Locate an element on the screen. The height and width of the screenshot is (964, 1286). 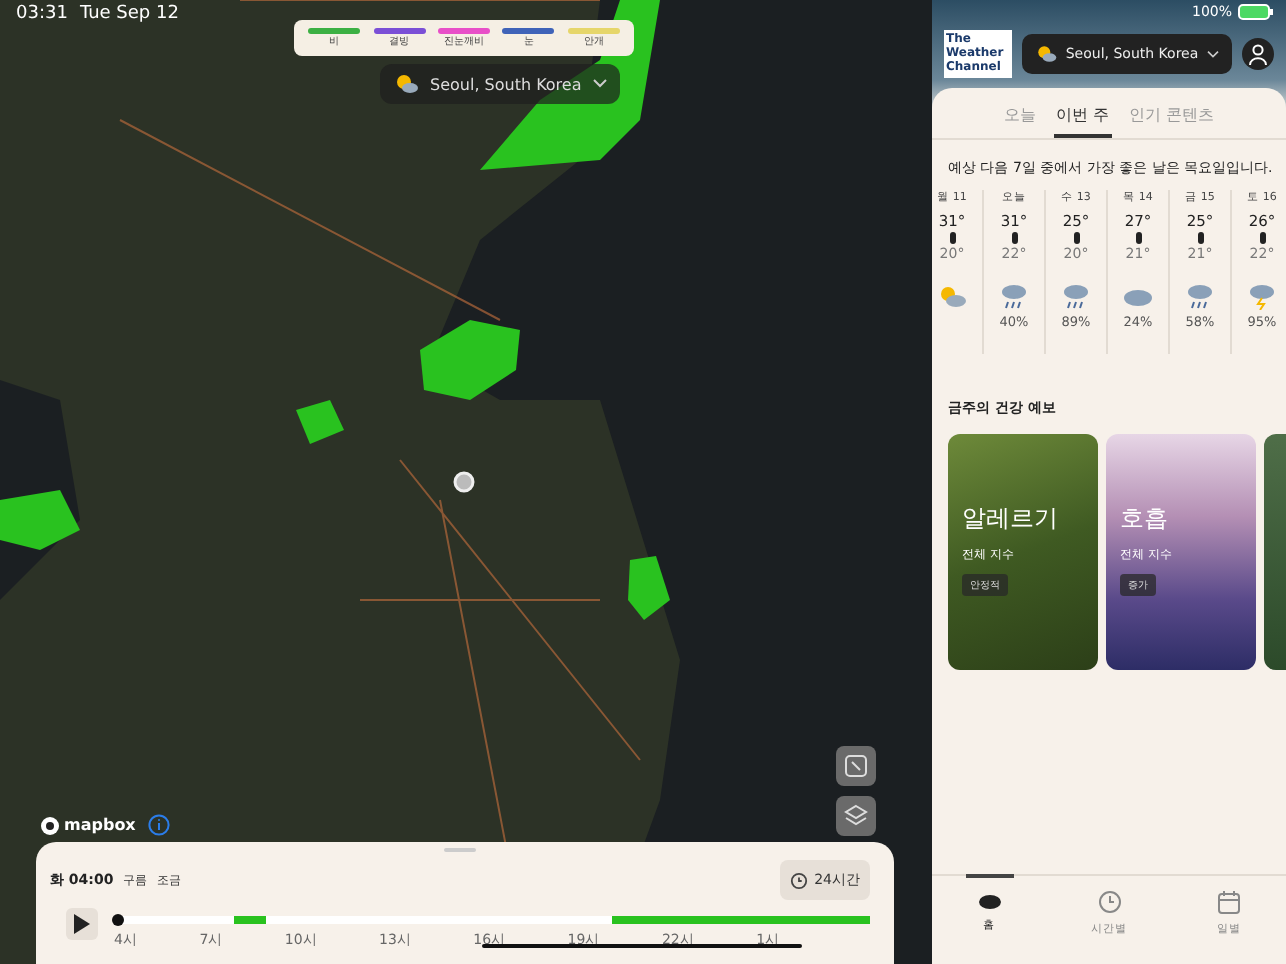
thunderstorm-icon is located at coordinates (1262, 296).